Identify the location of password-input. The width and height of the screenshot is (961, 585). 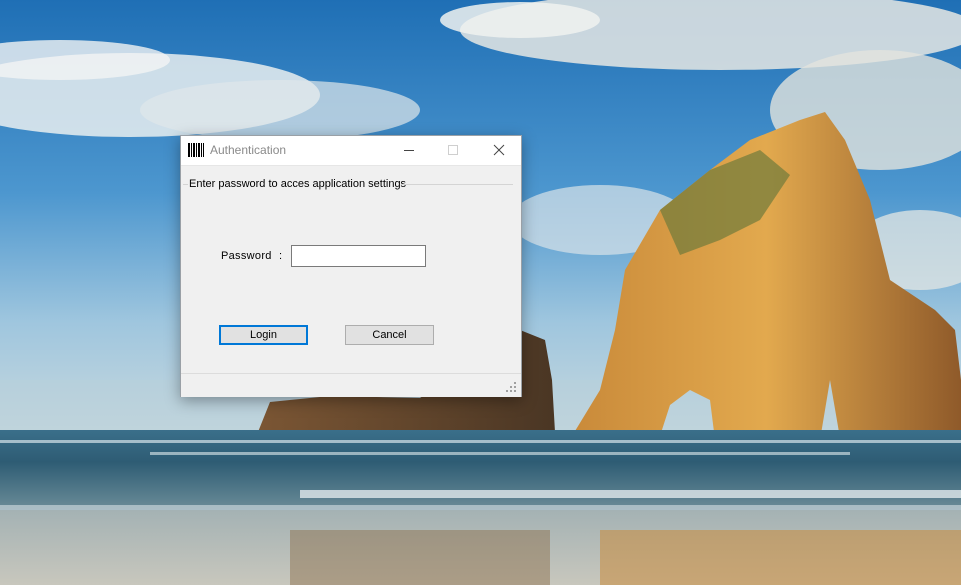
(358, 256).